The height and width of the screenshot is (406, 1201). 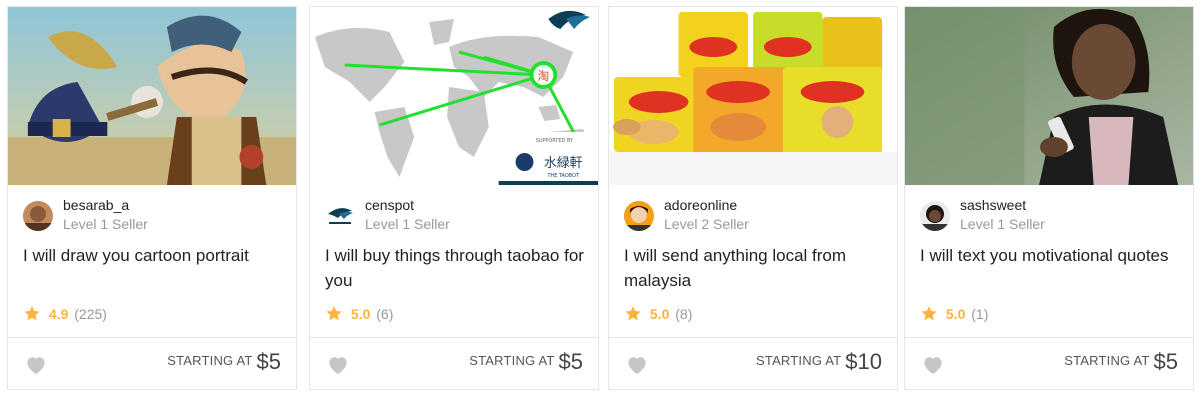 What do you see at coordinates (454, 96) in the screenshot?
I see `gig-thumbnail: 淘 SUPPORTED BY 水緑軒 THE TAOBOT` at bounding box center [454, 96].